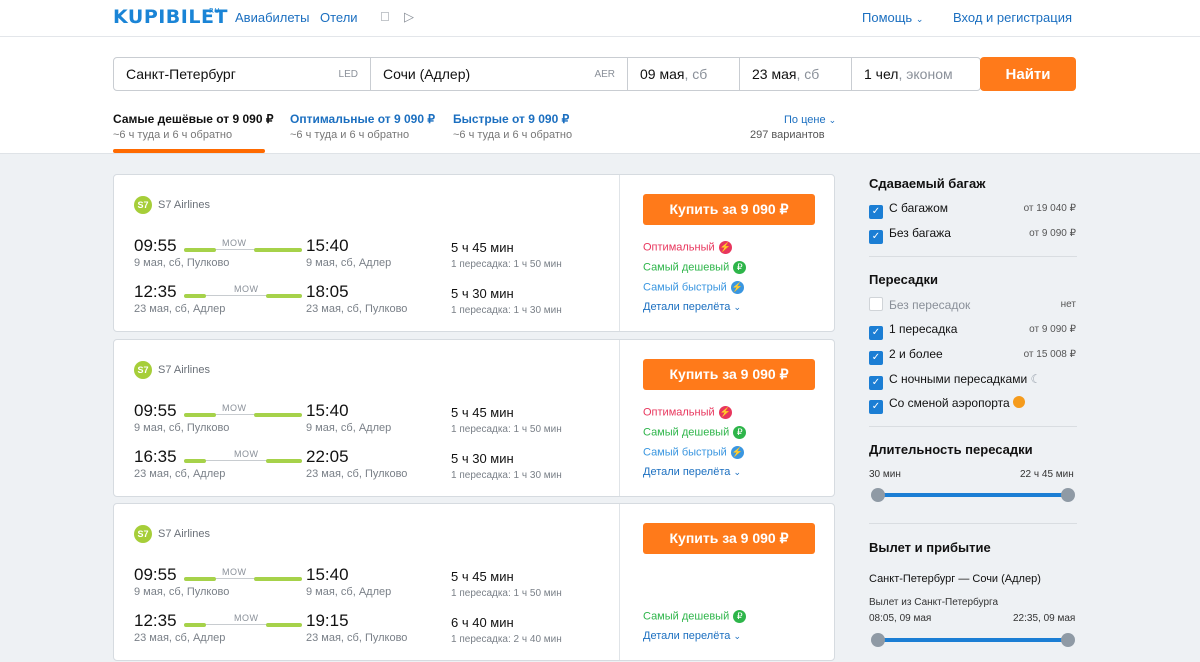 This screenshot has height=662, width=1200. I want to click on departure-date-field: 09 мая, сб, so click(684, 74).